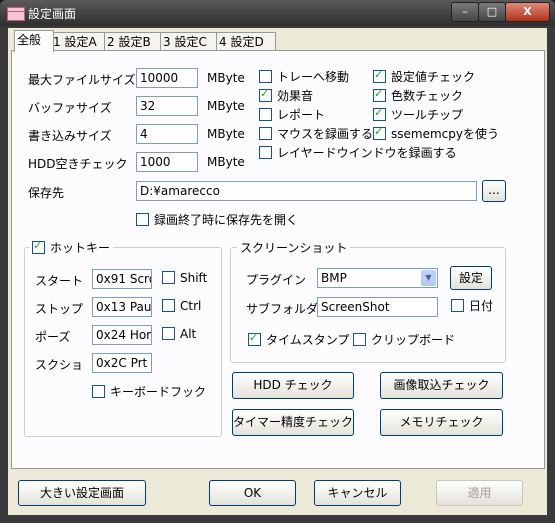 This screenshot has height=523, width=555. I want to click on write-size-input: 4, so click(167, 134).